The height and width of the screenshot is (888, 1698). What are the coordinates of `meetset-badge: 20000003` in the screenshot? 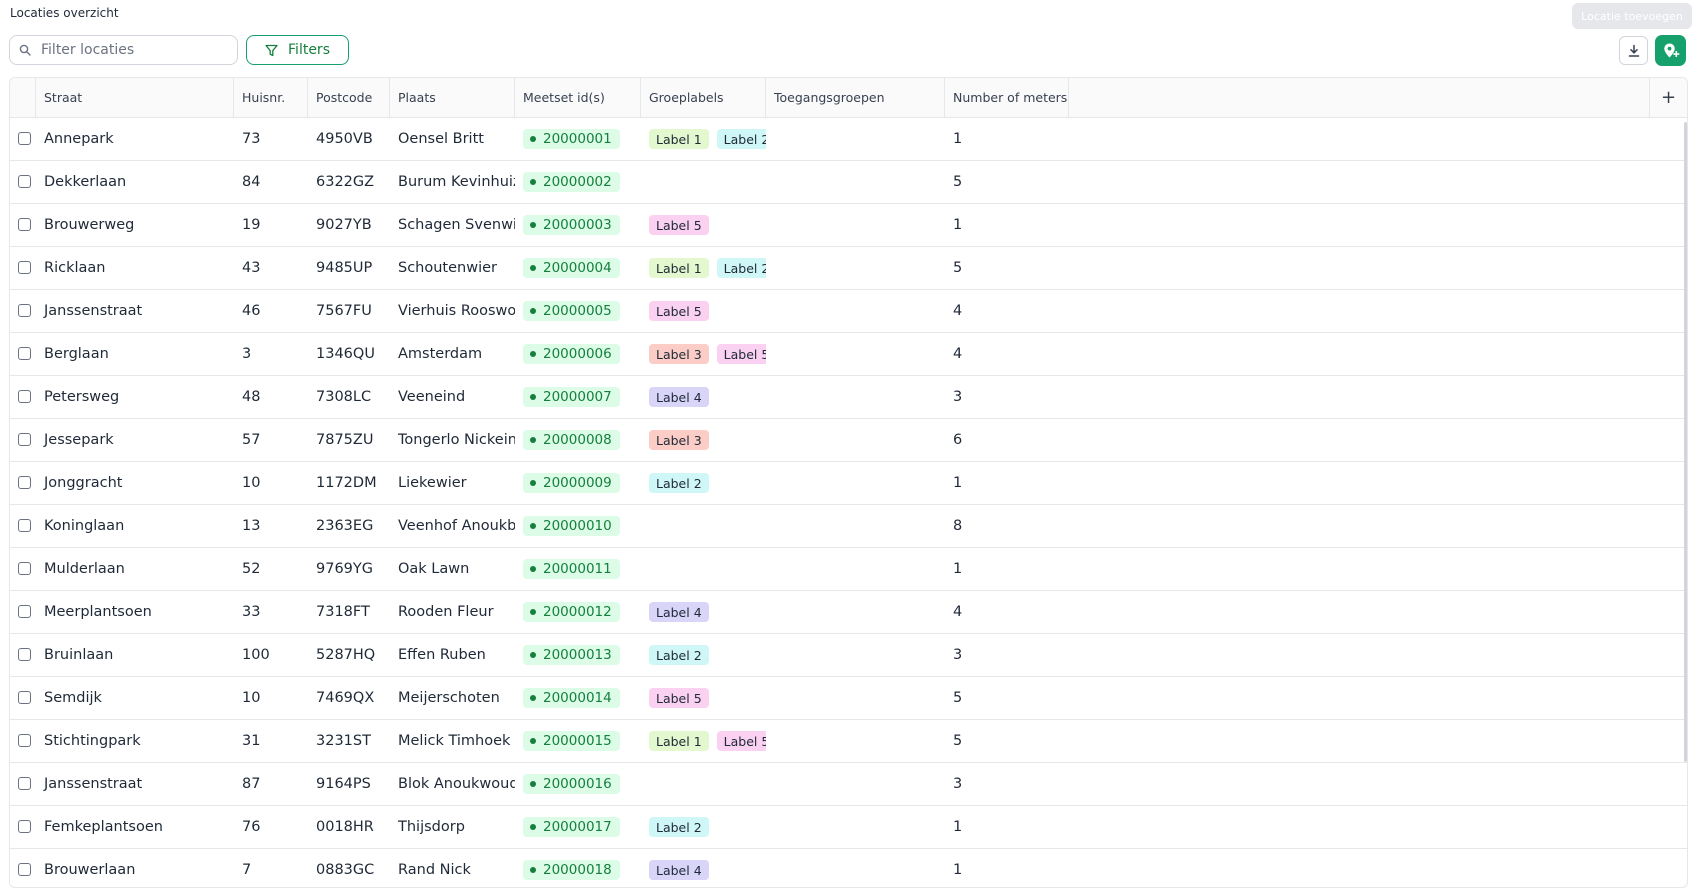 It's located at (571, 225).